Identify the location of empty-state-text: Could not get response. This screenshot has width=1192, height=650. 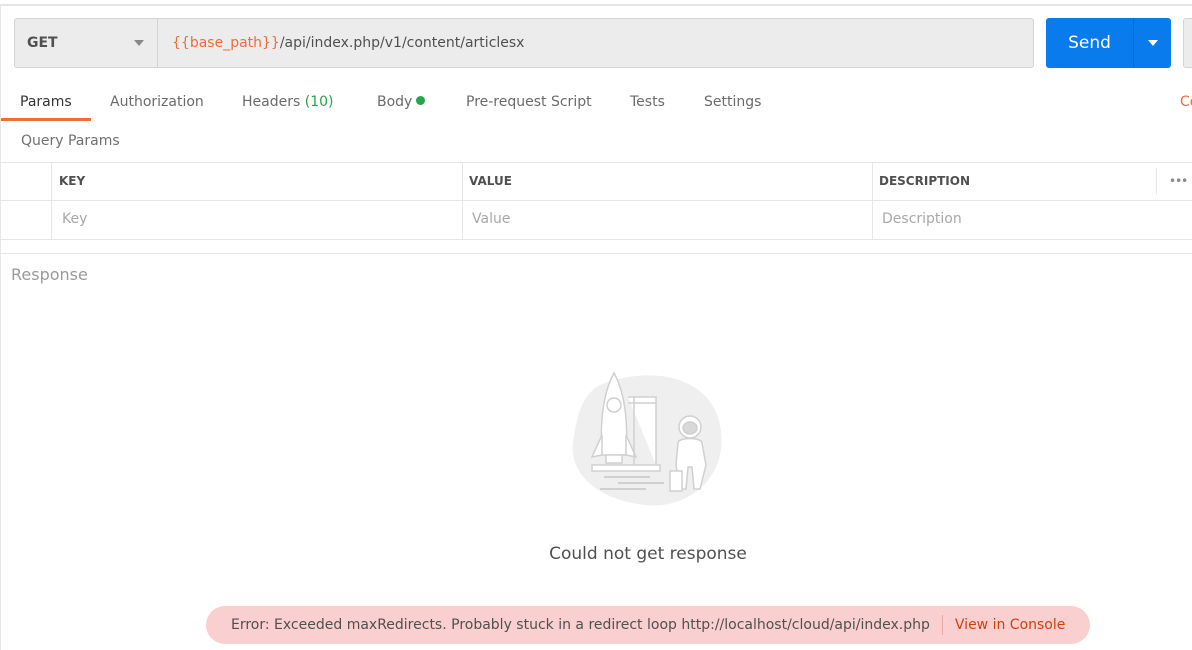
(648, 554).